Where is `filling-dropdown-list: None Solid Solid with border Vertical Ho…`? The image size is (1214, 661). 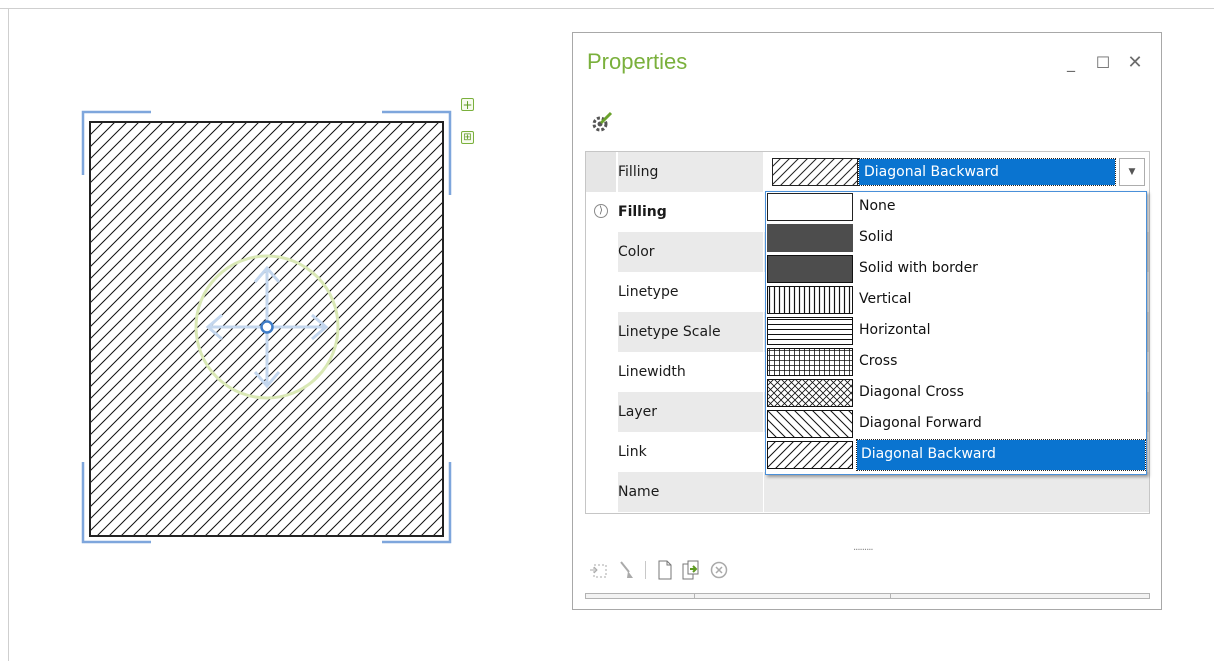
filling-dropdown-list: None Solid Solid with border Vertical Ho… is located at coordinates (956, 333).